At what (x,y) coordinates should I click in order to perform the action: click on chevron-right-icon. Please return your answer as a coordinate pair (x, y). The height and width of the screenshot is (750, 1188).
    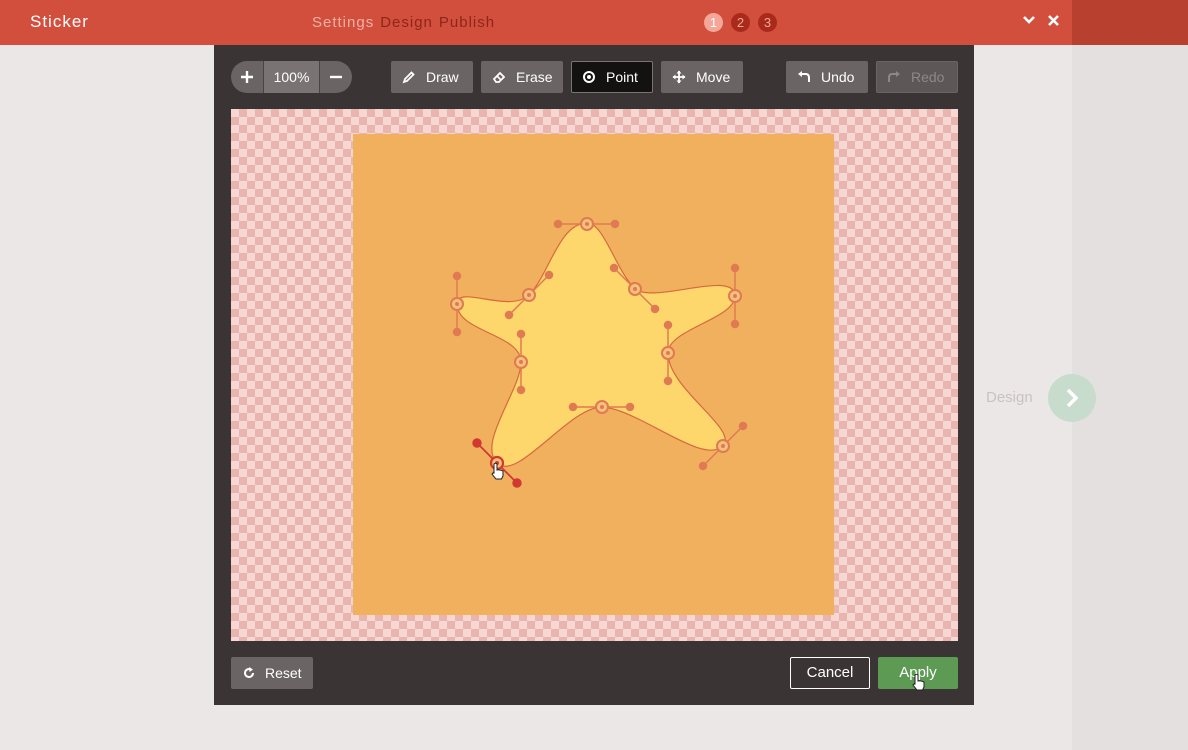
    Looking at the image, I should click on (1072, 398).